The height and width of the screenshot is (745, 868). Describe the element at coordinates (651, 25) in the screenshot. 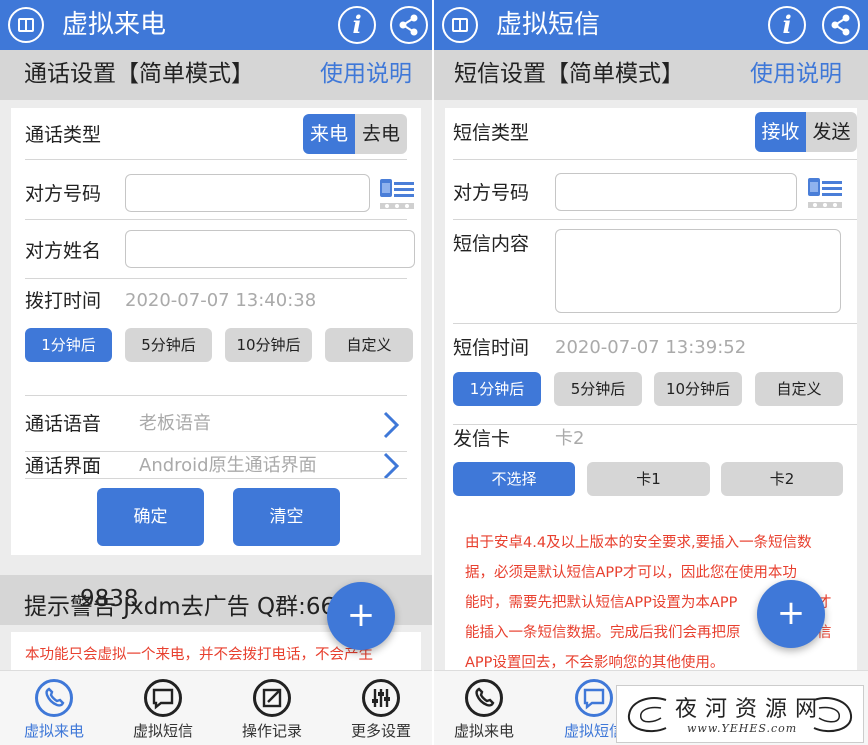

I see `top-app-bar: 虚拟短信 i` at that location.